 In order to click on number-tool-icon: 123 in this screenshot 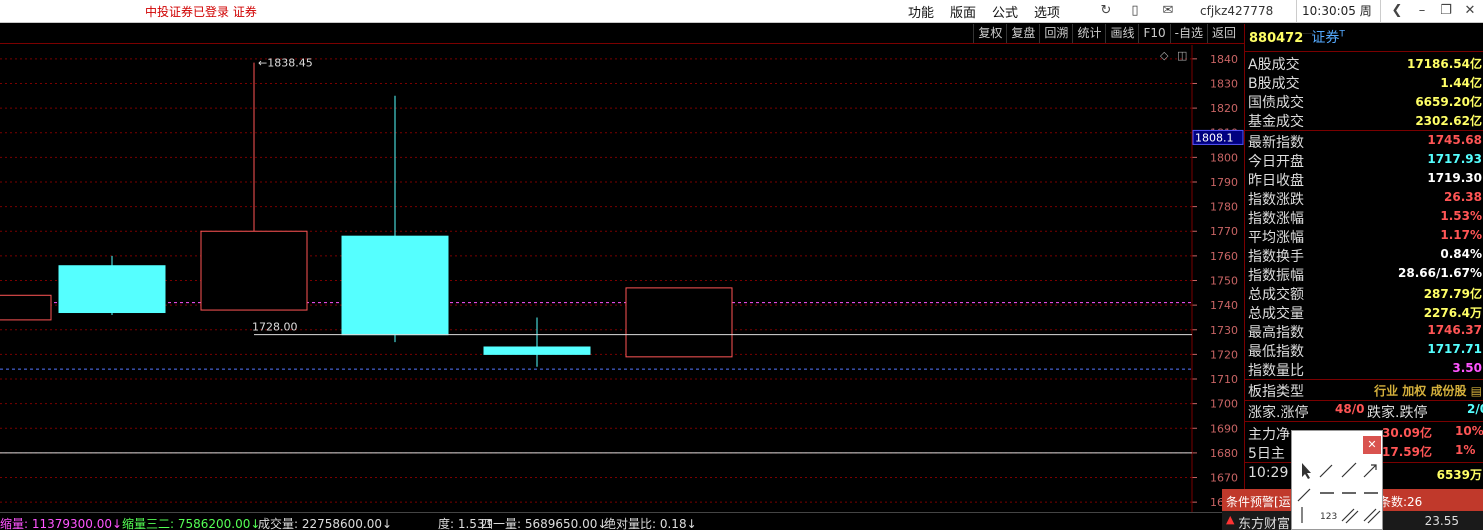, I will do `click(1328, 517)`.